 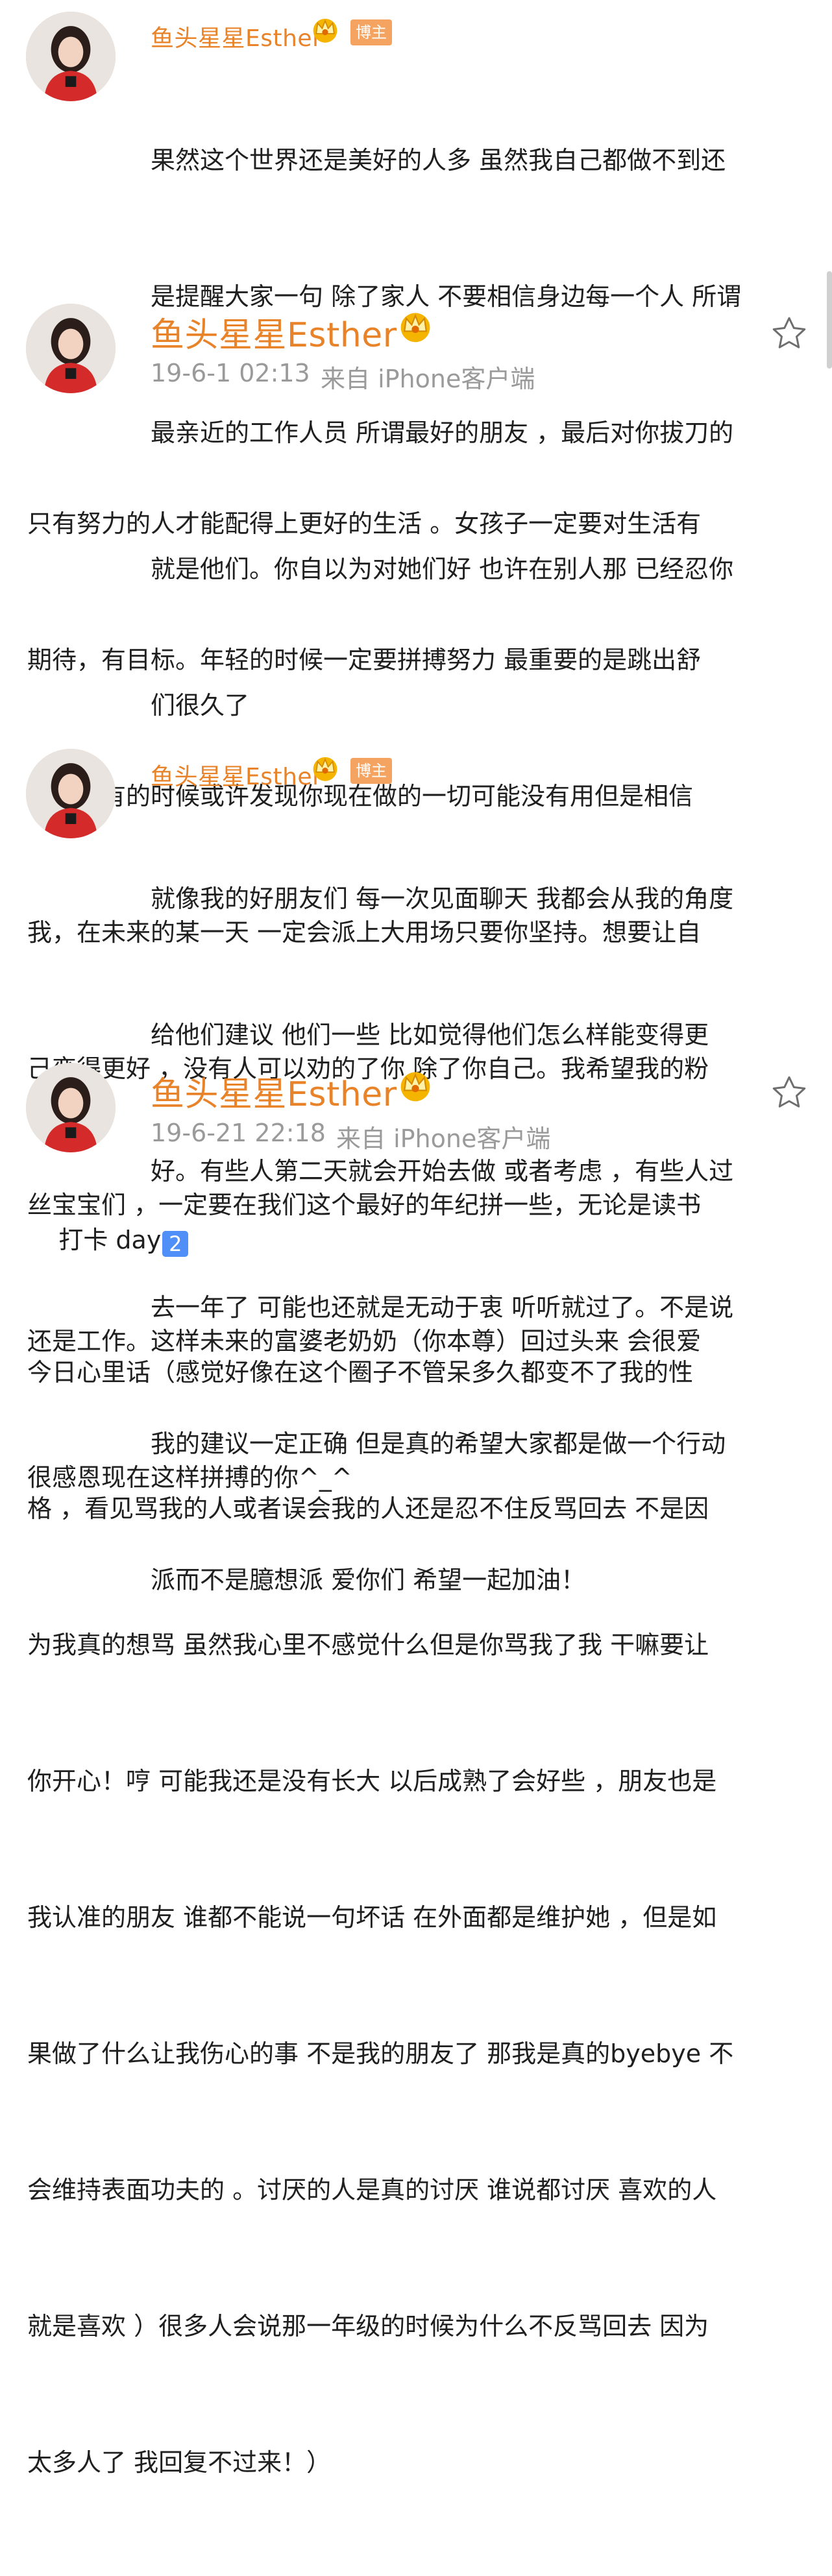 I want to click on text-line: 果然这个世界还是美好的人多 虽然我自己都做不到还, so click(x=439, y=160).